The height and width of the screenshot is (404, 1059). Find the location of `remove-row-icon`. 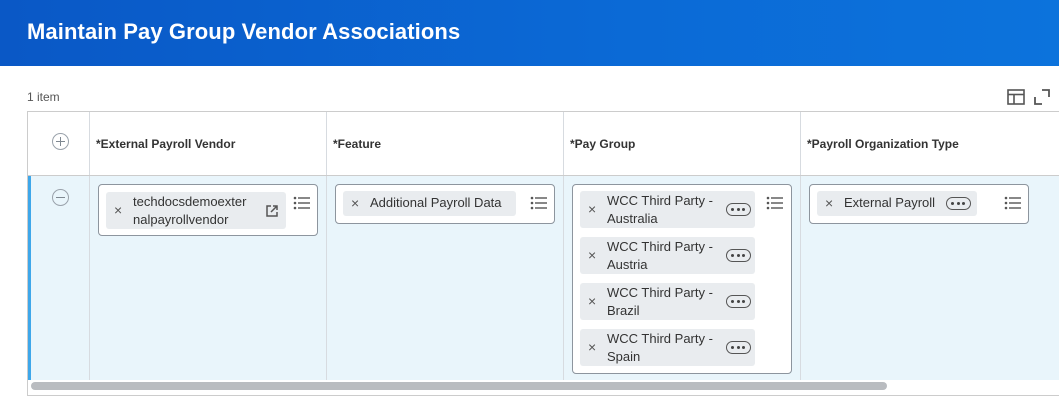

remove-row-icon is located at coordinates (60, 197).